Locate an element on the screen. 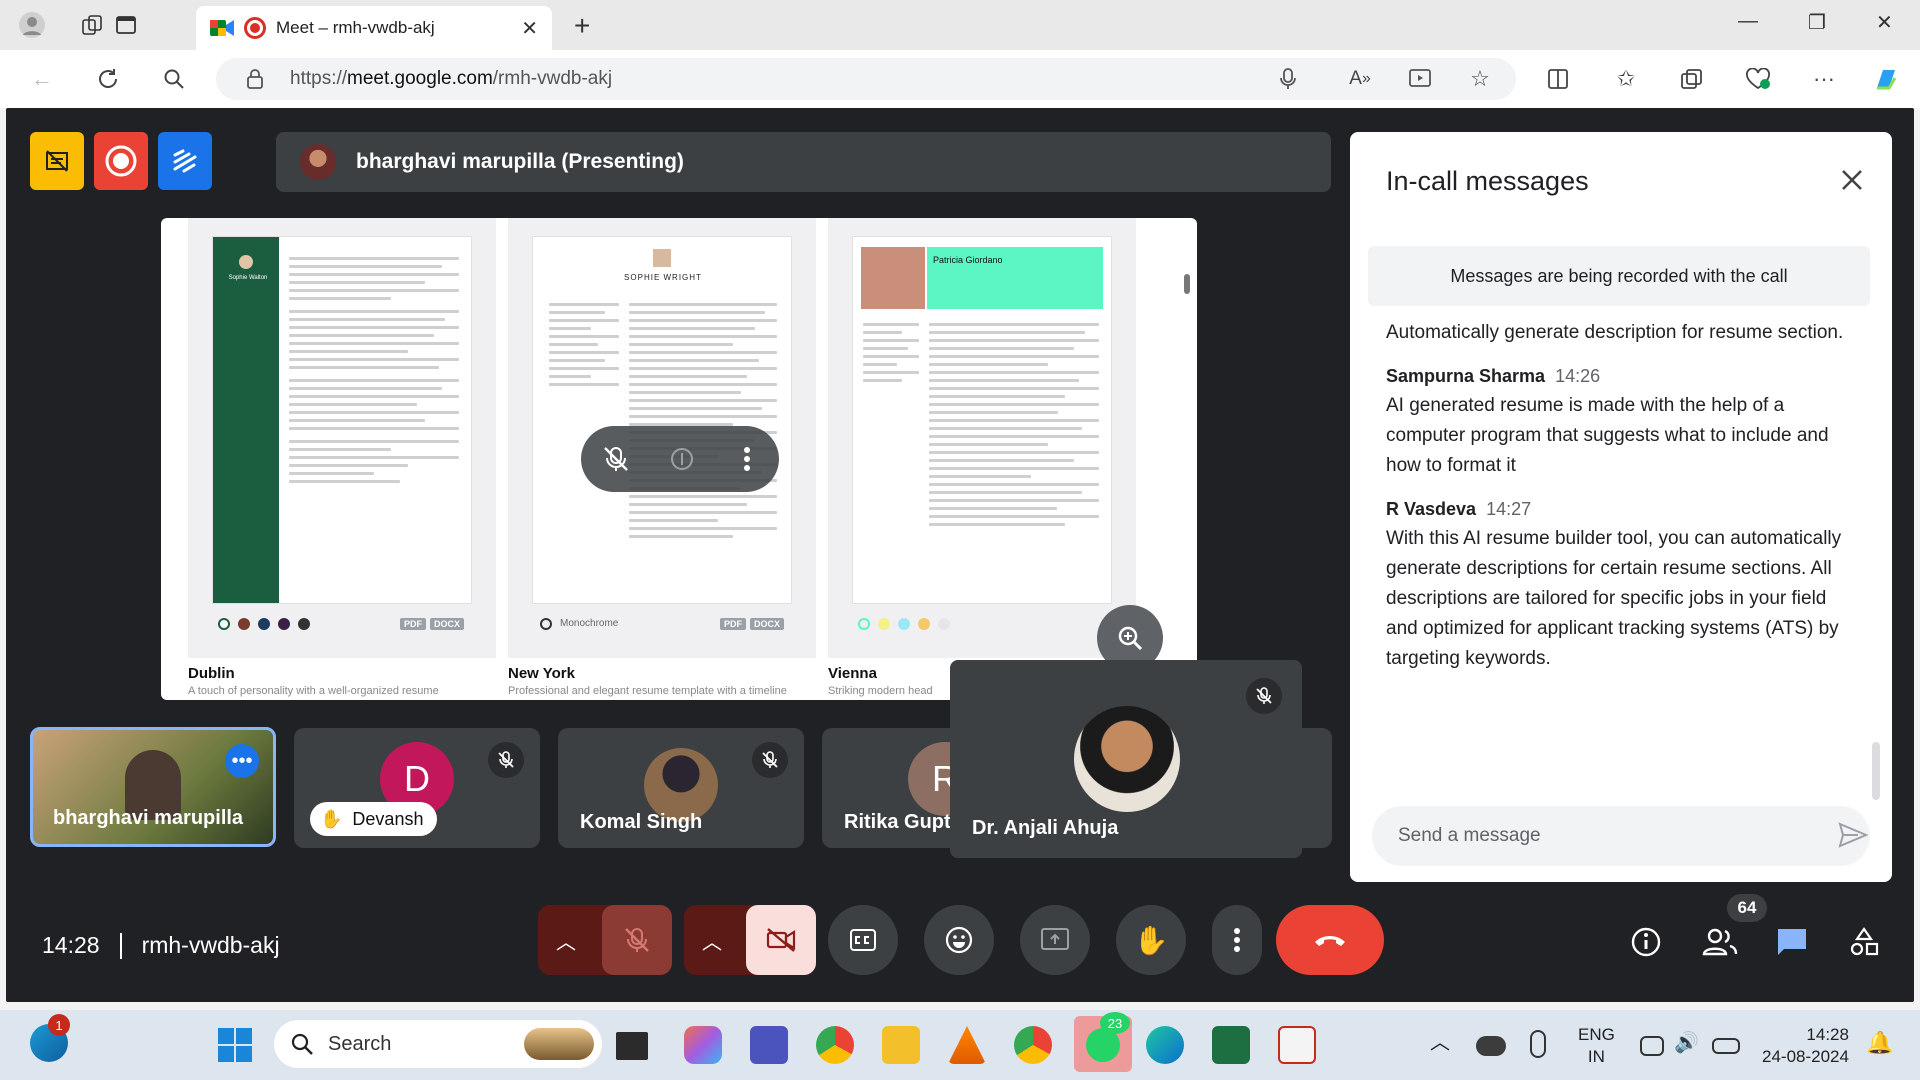 This screenshot has height=1080, width=1920. participant-tile-komal: Komal Singh is located at coordinates (681, 788).